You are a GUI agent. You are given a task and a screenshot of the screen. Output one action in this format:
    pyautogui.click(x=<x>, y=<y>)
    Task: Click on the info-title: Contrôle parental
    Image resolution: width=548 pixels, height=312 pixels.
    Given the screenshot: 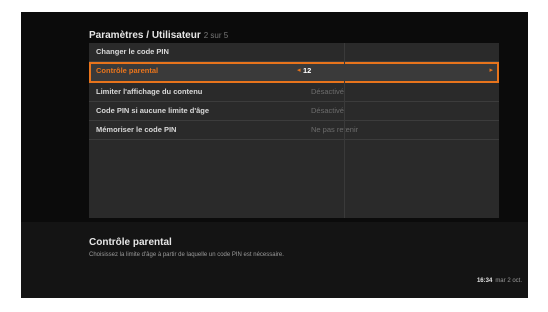 What is the action you would take?
    pyautogui.click(x=130, y=242)
    